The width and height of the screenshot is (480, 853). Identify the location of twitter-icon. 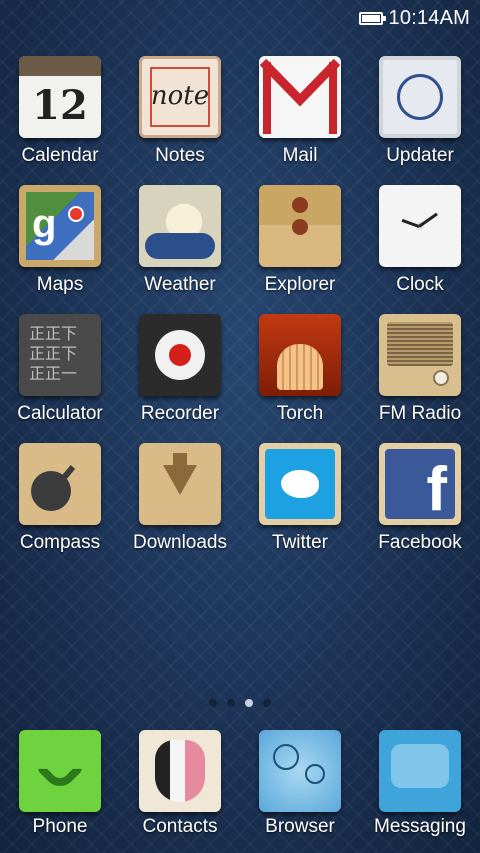
(300, 484).